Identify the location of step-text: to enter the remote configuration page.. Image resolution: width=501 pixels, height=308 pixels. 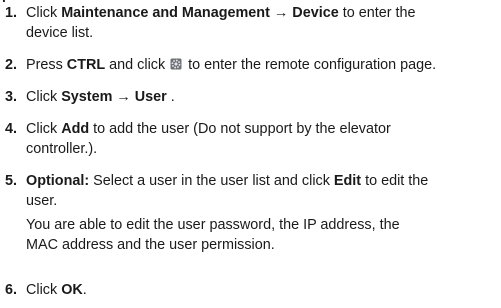
(310, 65).